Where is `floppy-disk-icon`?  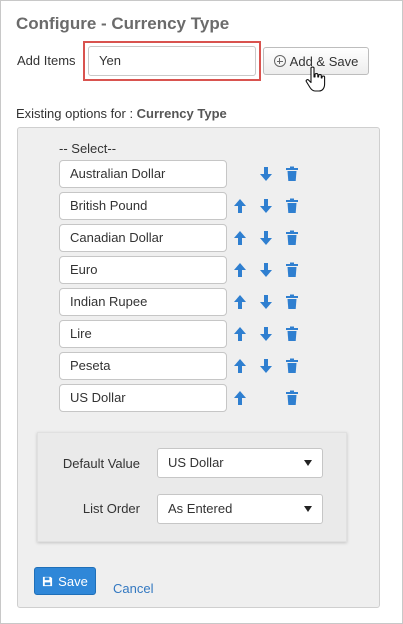 floppy-disk-icon is located at coordinates (48, 581).